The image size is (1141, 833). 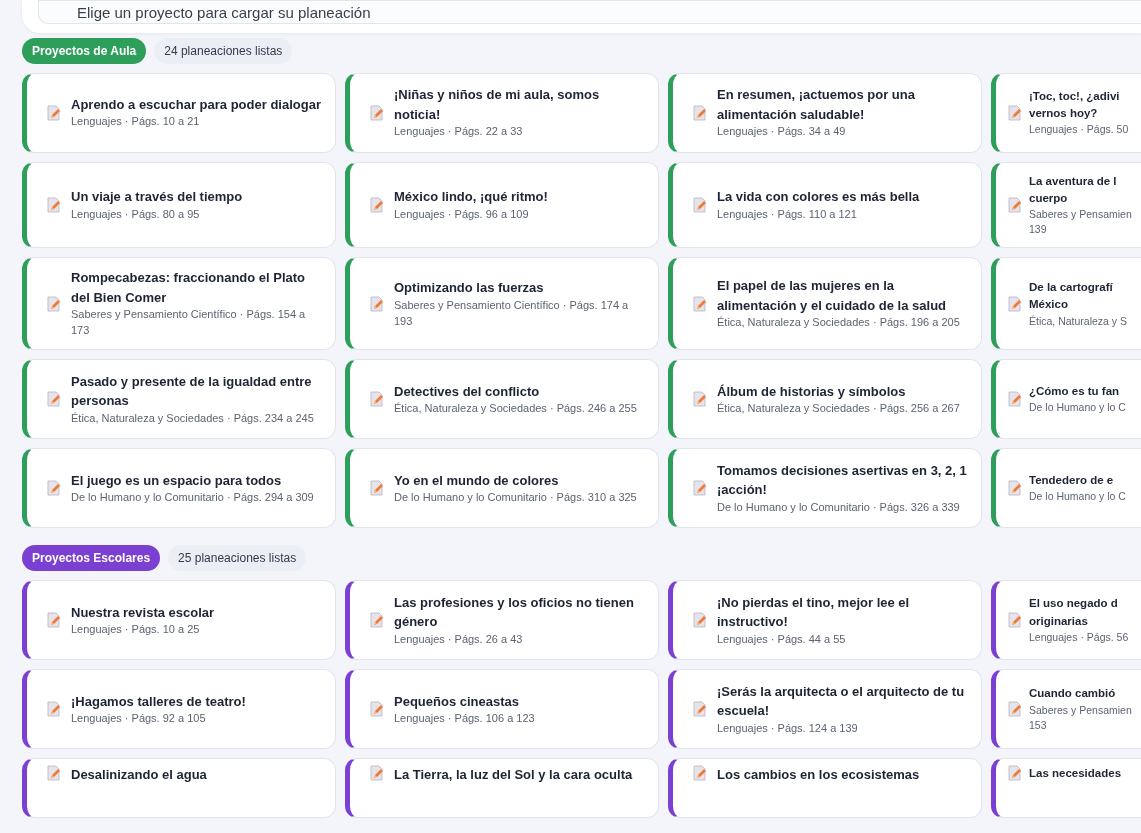 I want to click on card-subtitle: Ética, Naturaleza y Sociedades · Págs. 234 a 245, so click(x=193, y=418).